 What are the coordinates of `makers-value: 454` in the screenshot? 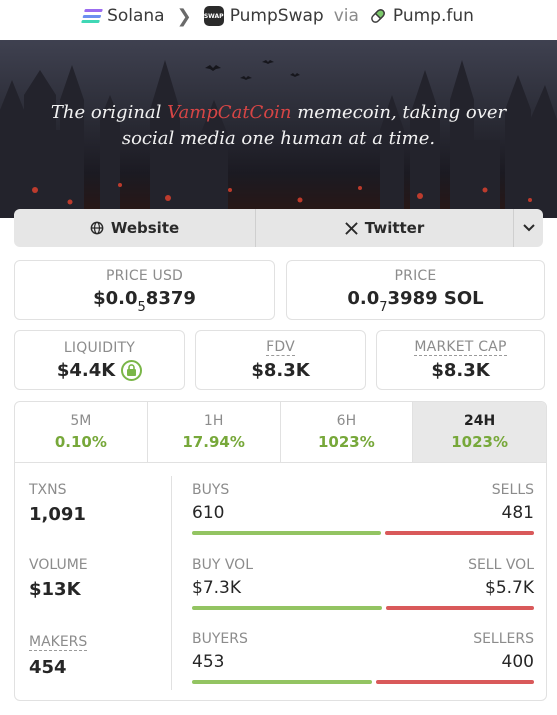 It's located at (48, 667).